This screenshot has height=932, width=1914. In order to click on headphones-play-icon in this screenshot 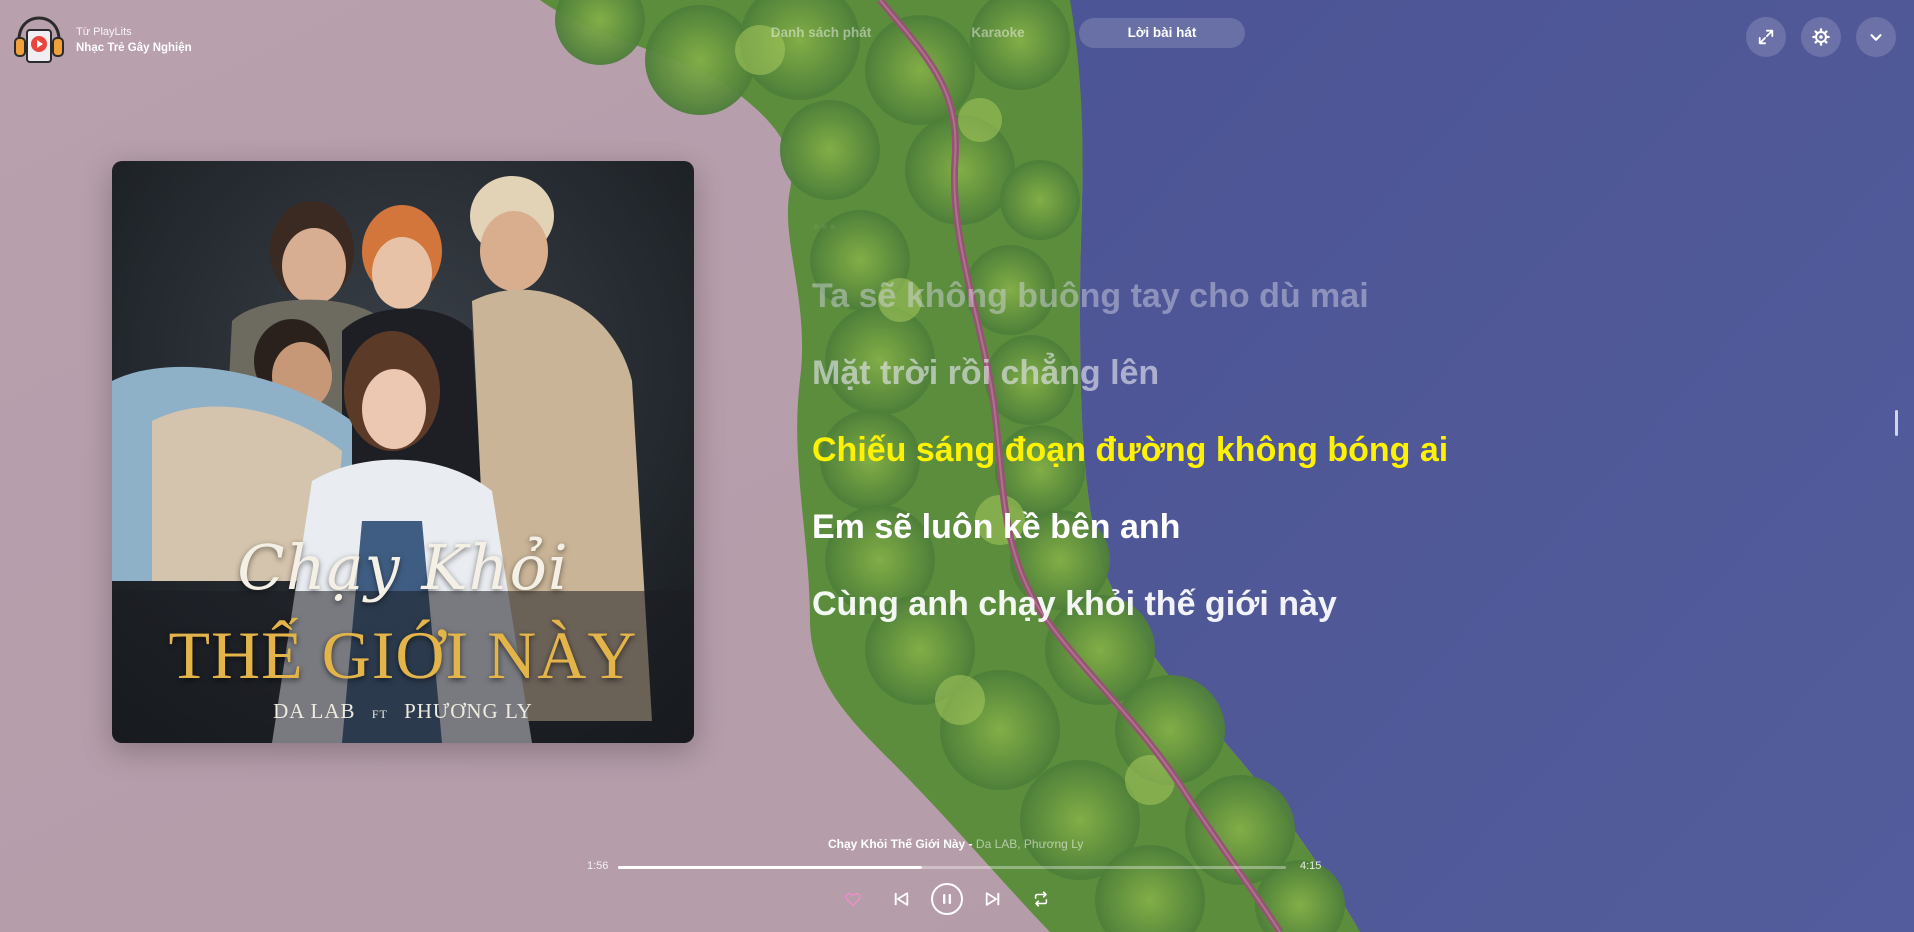, I will do `click(39, 39)`.